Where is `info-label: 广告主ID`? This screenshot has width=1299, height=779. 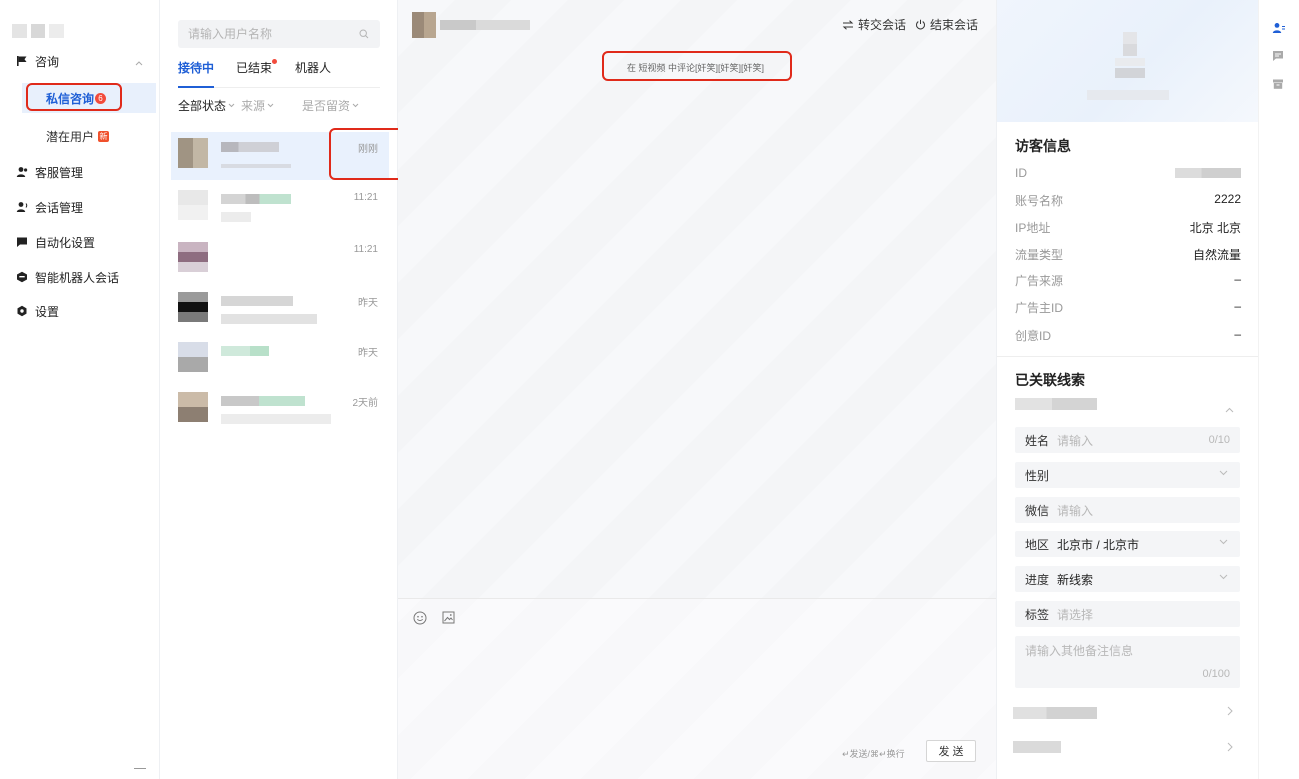 info-label: 广告主ID is located at coordinates (1039, 308).